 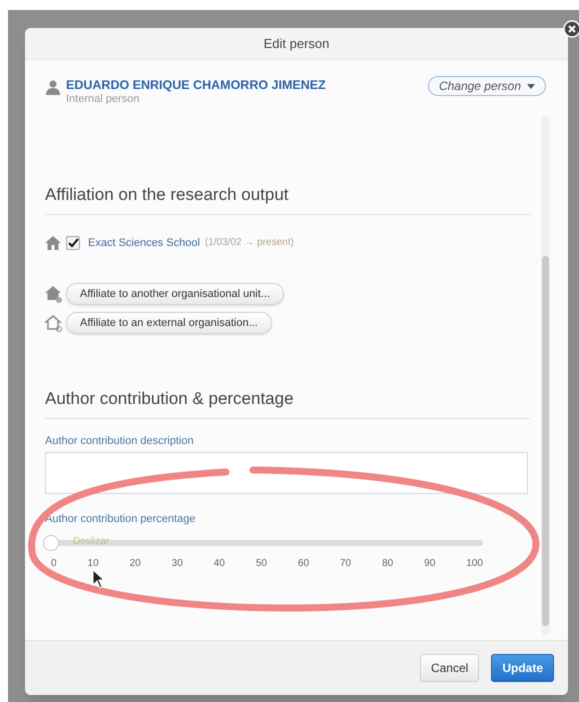 I want to click on tick-label: 90, so click(x=430, y=563).